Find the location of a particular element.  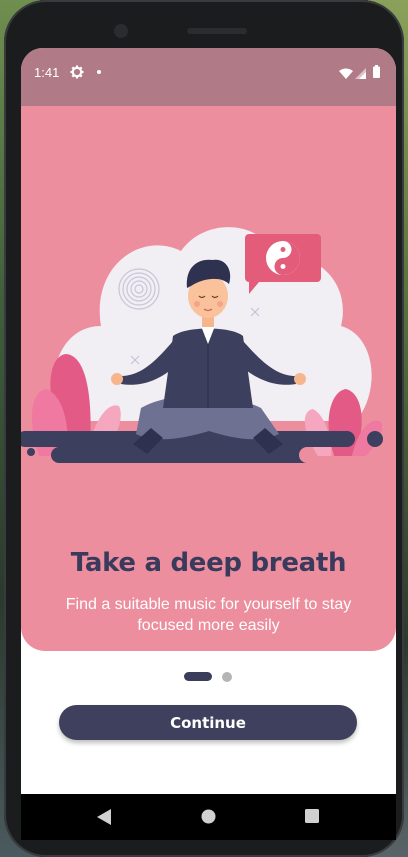

gear-icon is located at coordinates (77, 74).